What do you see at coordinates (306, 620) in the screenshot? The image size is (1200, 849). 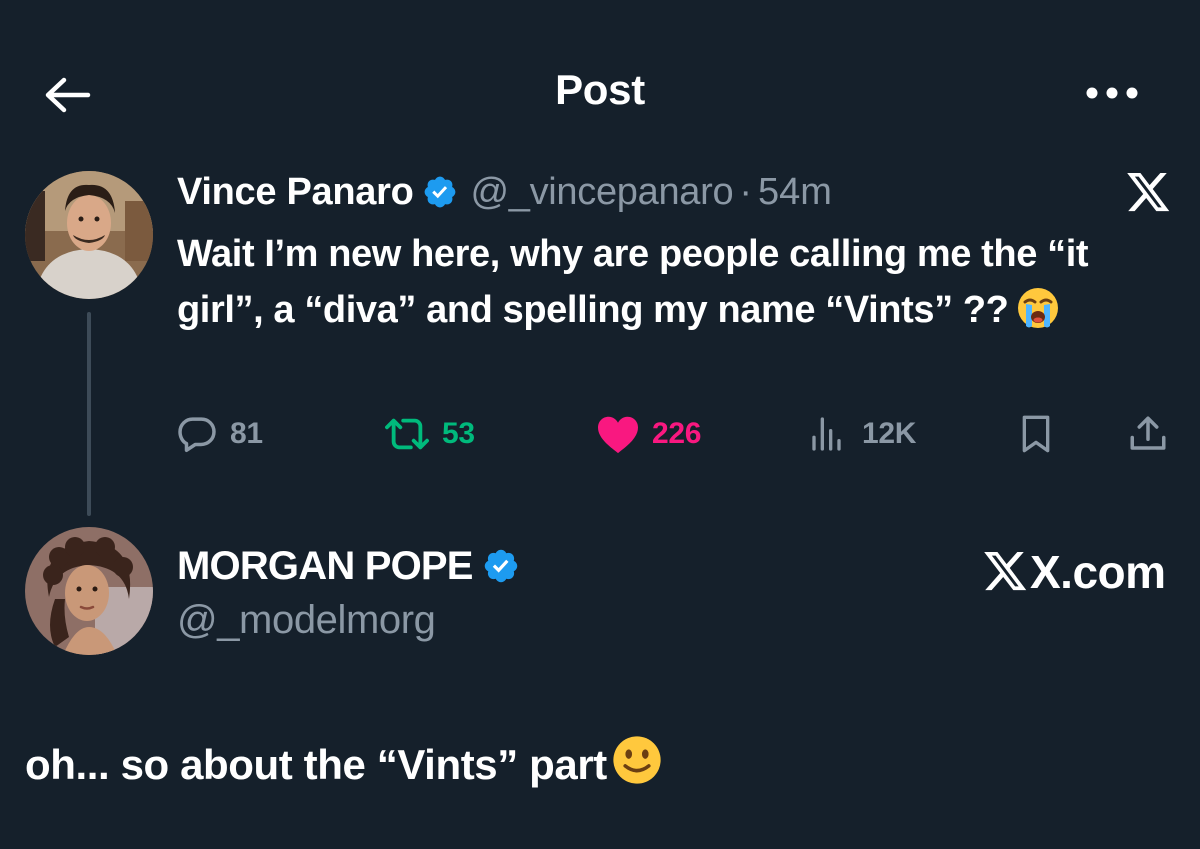 I see `reply-author-handle: @_modelmorg` at bounding box center [306, 620].